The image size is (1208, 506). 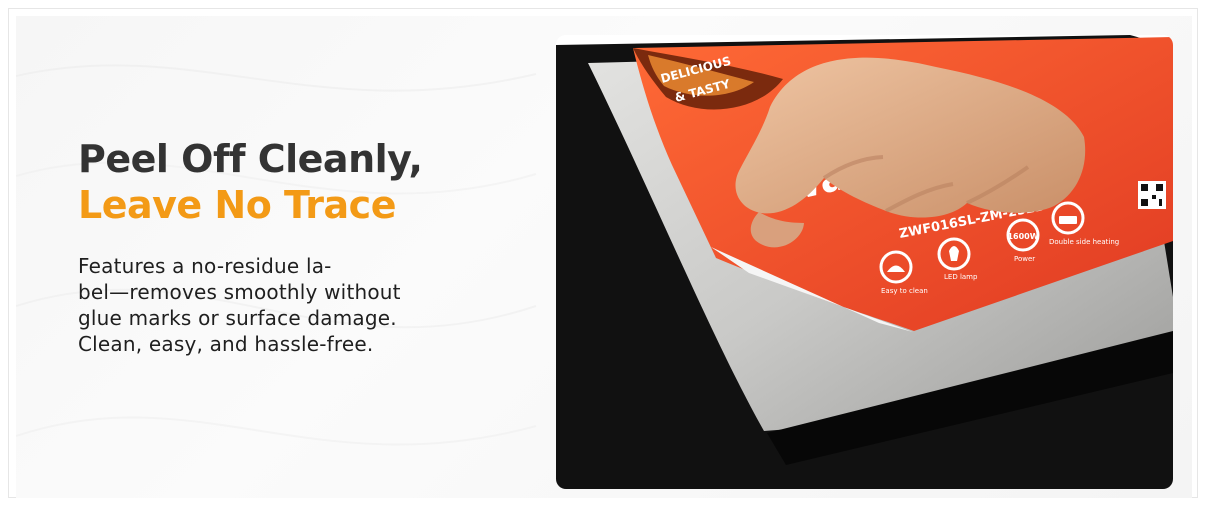 What do you see at coordinates (239, 291) in the screenshot?
I see `description-line: bel—removes smoothly without` at bounding box center [239, 291].